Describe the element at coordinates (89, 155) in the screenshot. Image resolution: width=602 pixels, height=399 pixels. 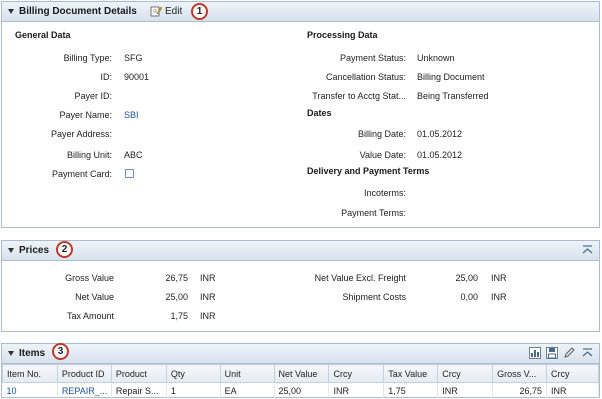
I see `billing-unit-label: Billing Unit:` at that location.